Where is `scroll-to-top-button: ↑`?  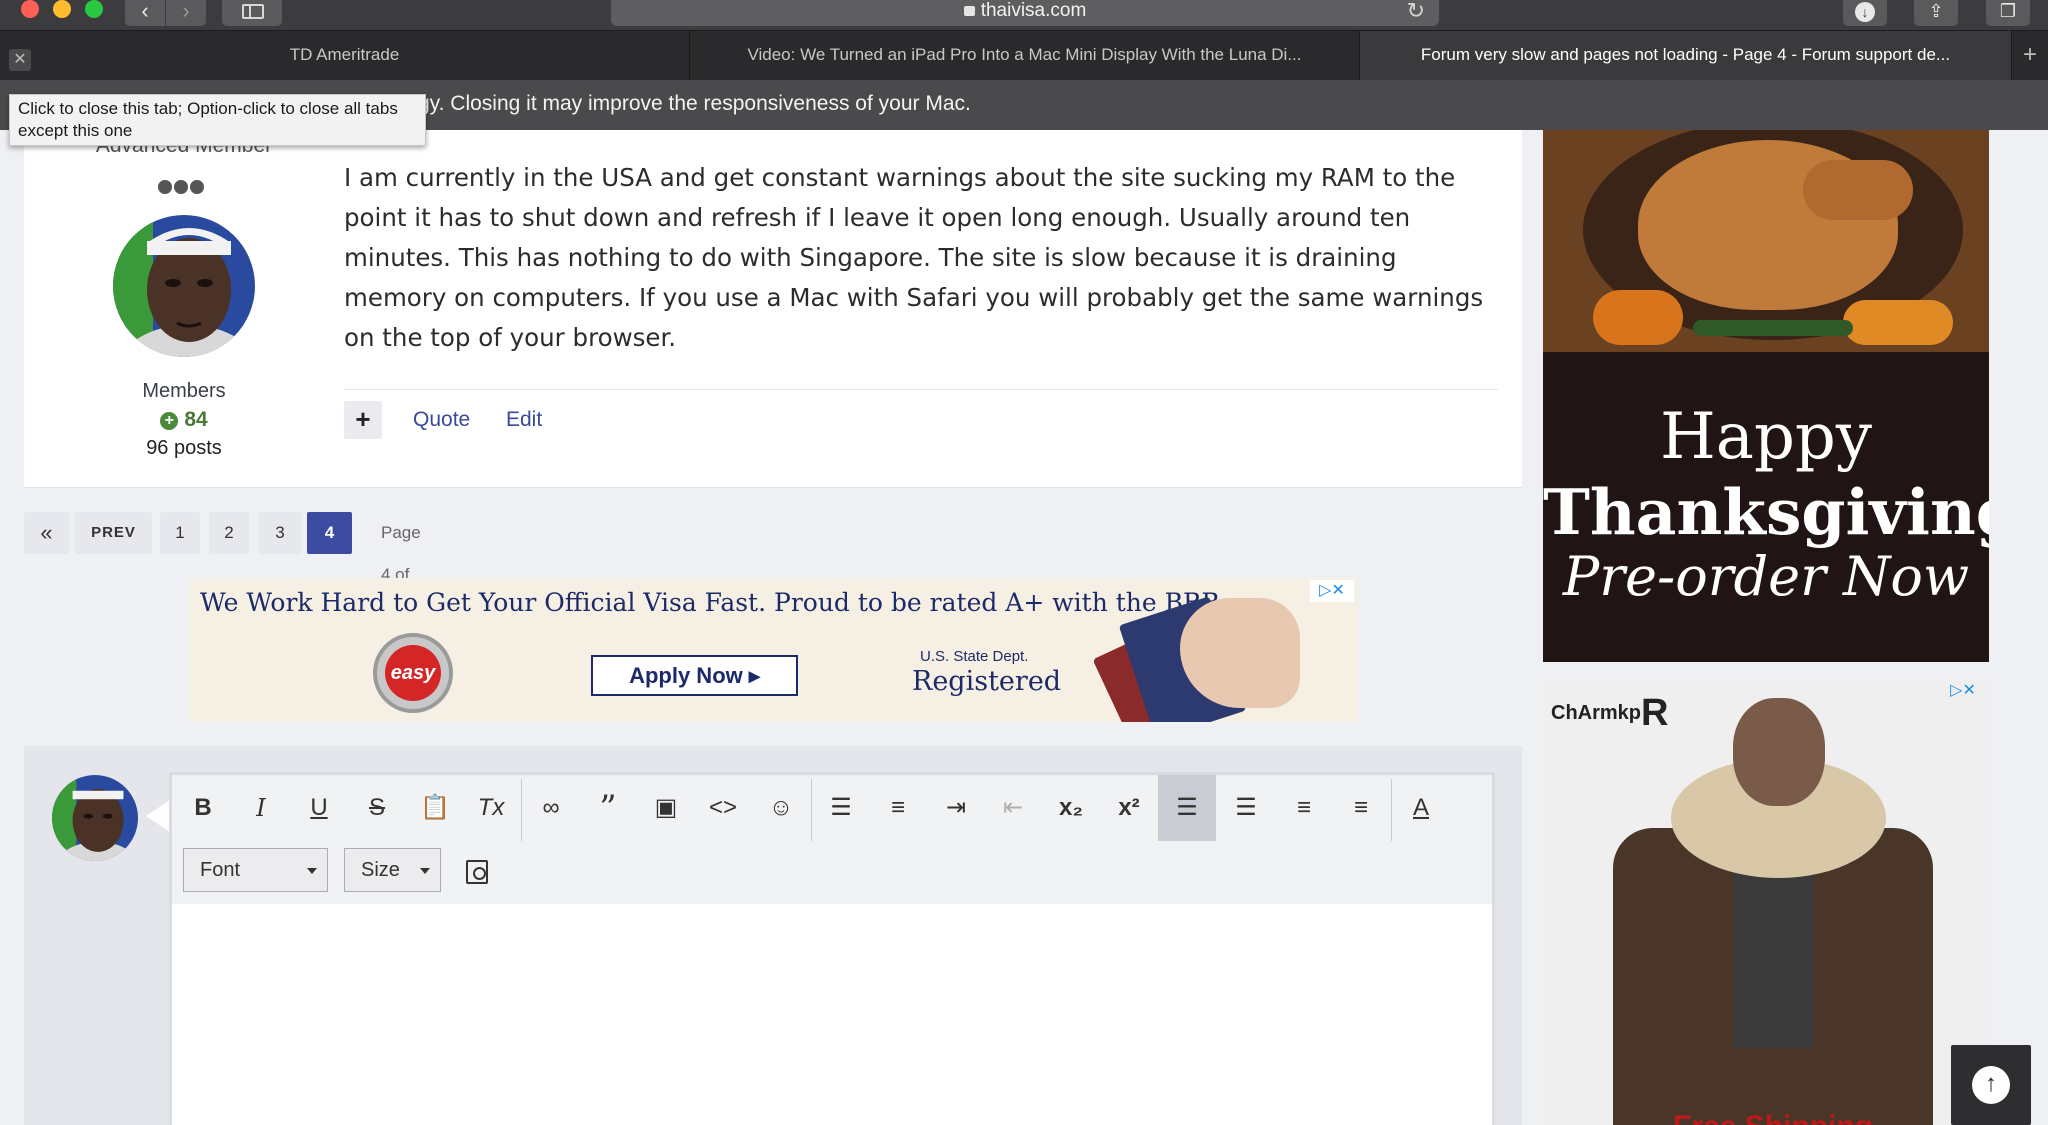 scroll-to-top-button: ↑ is located at coordinates (1991, 1085).